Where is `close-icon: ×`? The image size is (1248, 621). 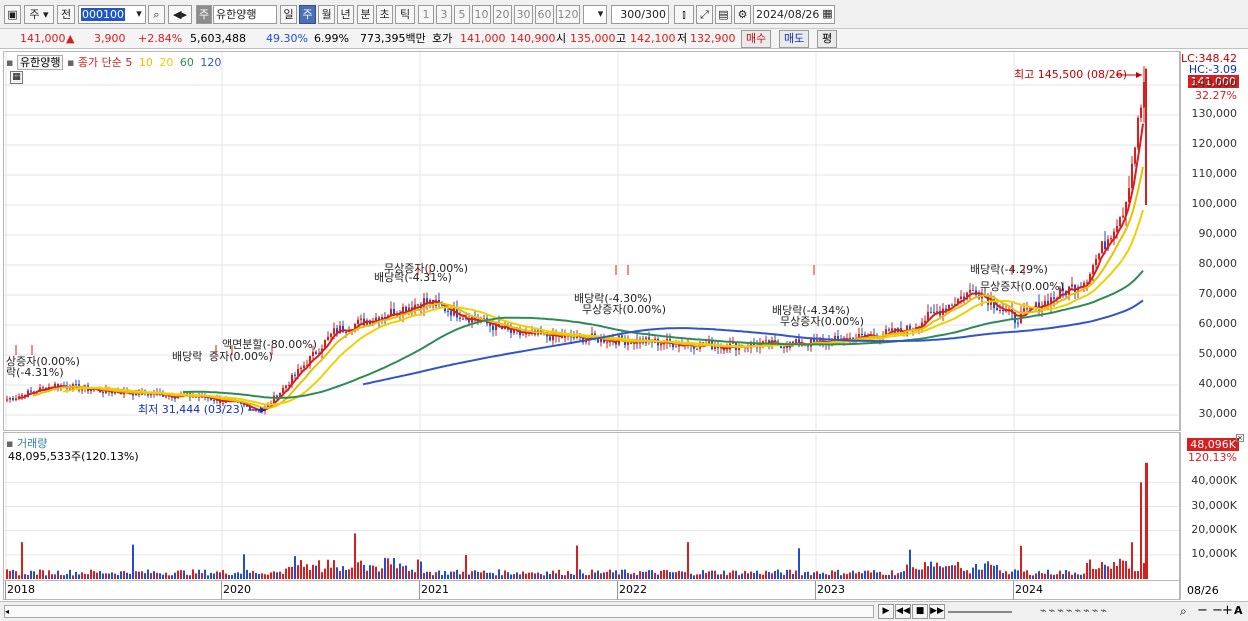 close-icon: × is located at coordinates (1240, 438).